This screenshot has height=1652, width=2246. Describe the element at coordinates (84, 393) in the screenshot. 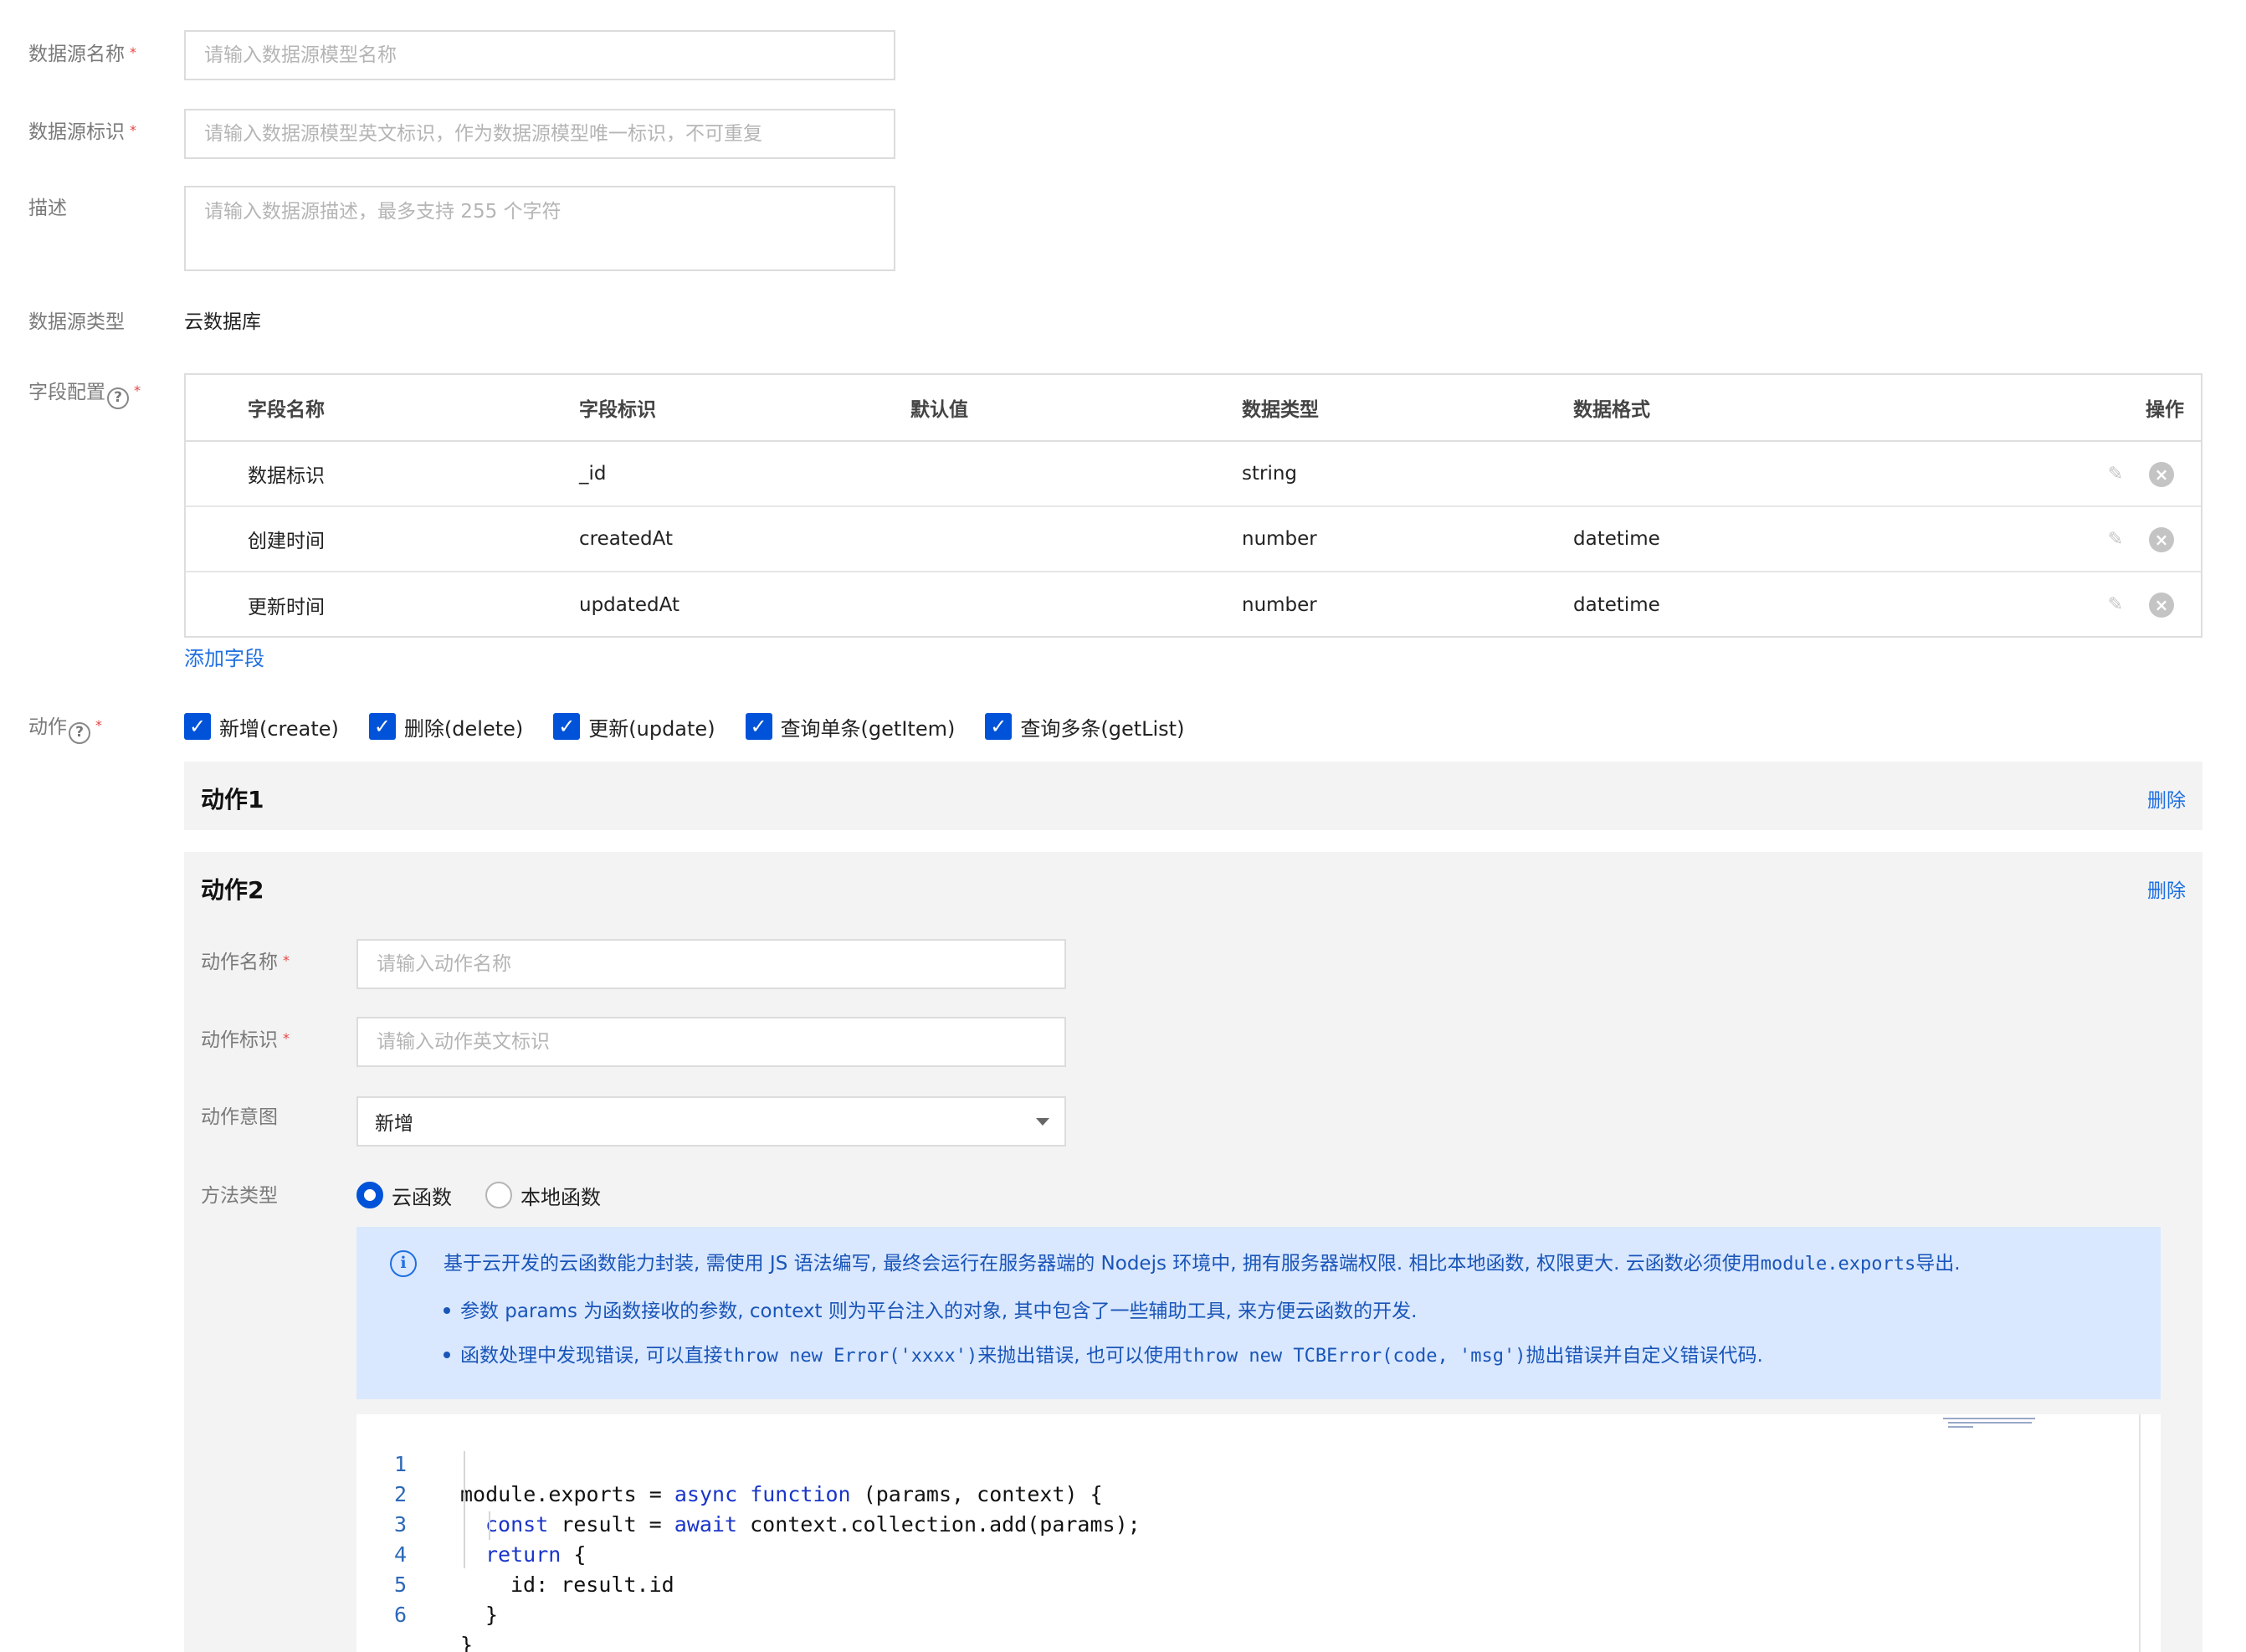

I see `fields-label: 字段配置? *` at that location.